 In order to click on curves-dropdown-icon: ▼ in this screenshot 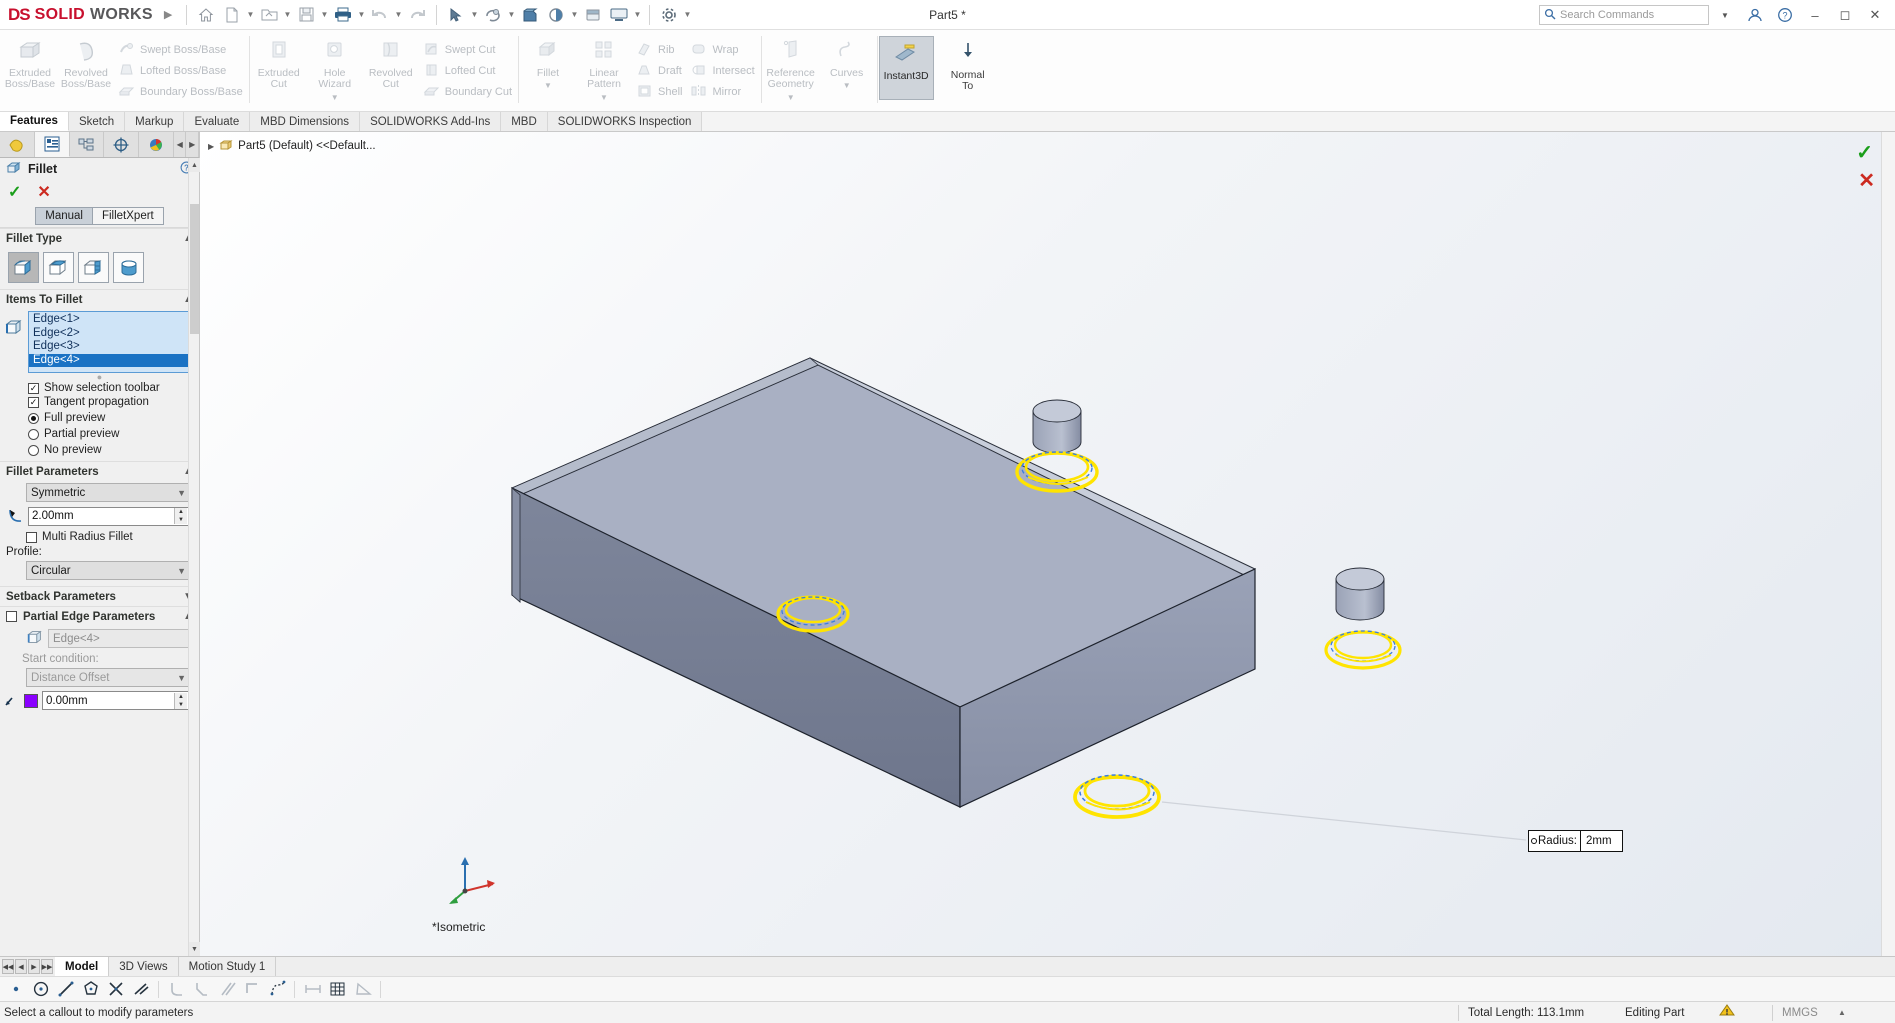, I will do `click(847, 86)`.